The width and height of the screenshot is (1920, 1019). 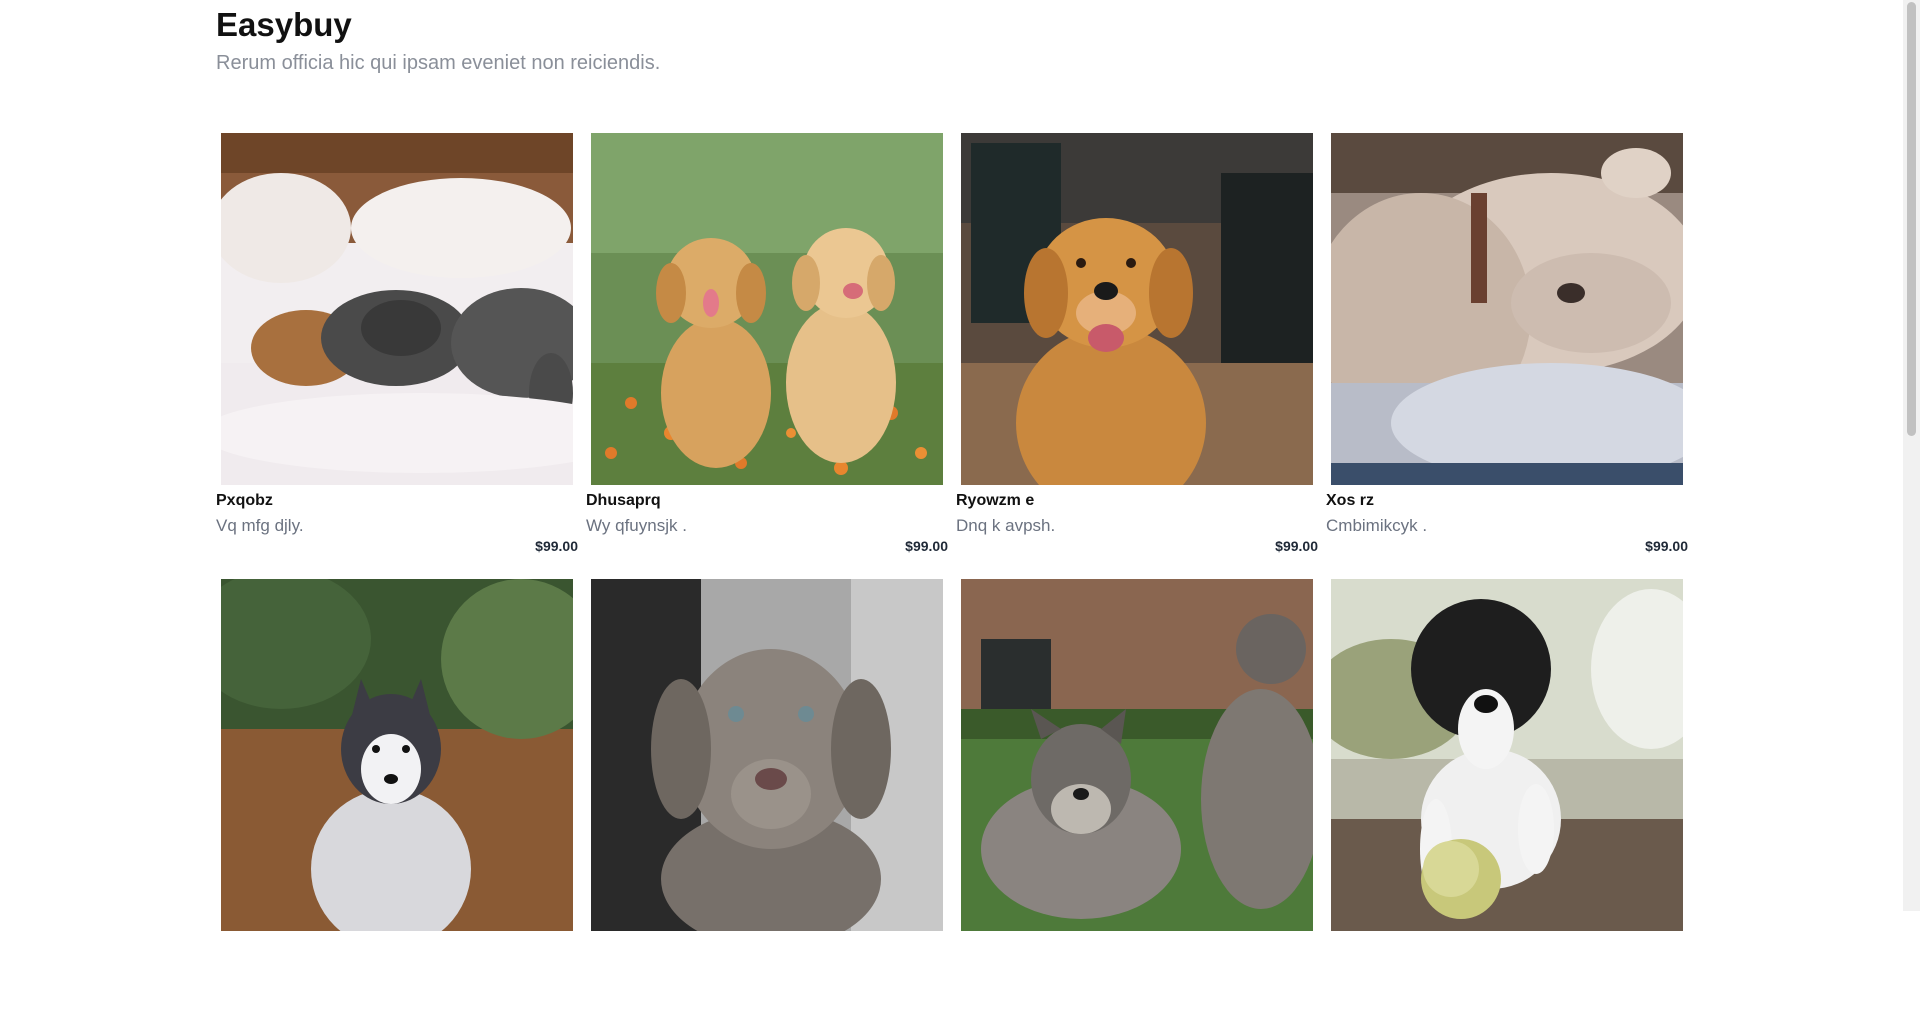 I want to click on product-description: Wy qfuynsjk ., so click(x=636, y=525).